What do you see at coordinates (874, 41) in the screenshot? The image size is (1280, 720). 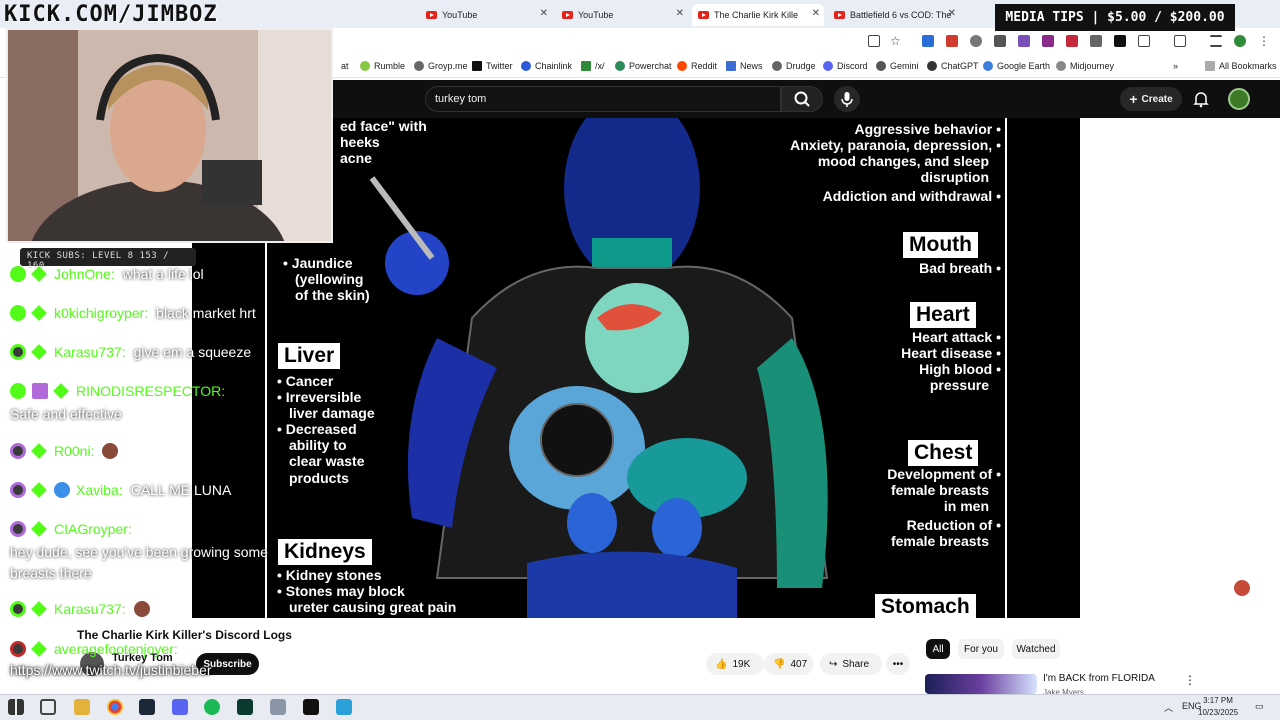 I see `cast-icon` at bounding box center [874, 41].